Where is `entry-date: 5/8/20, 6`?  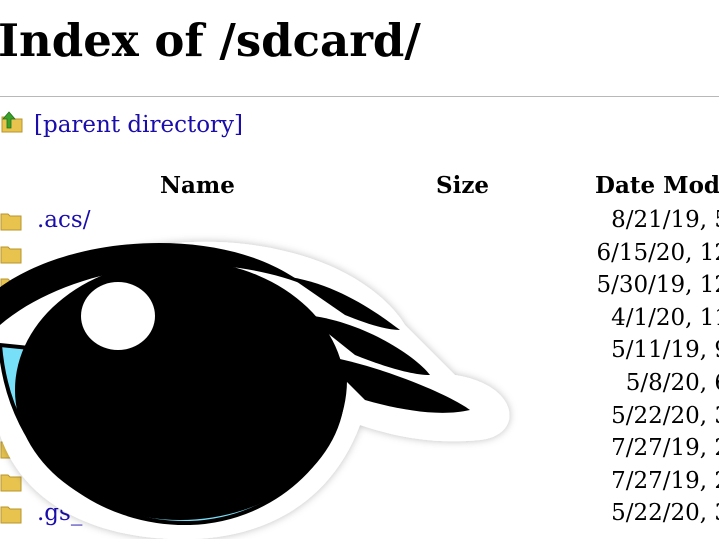 entry-date: 5/8/20, 6 is located at coordinates (672, 382).